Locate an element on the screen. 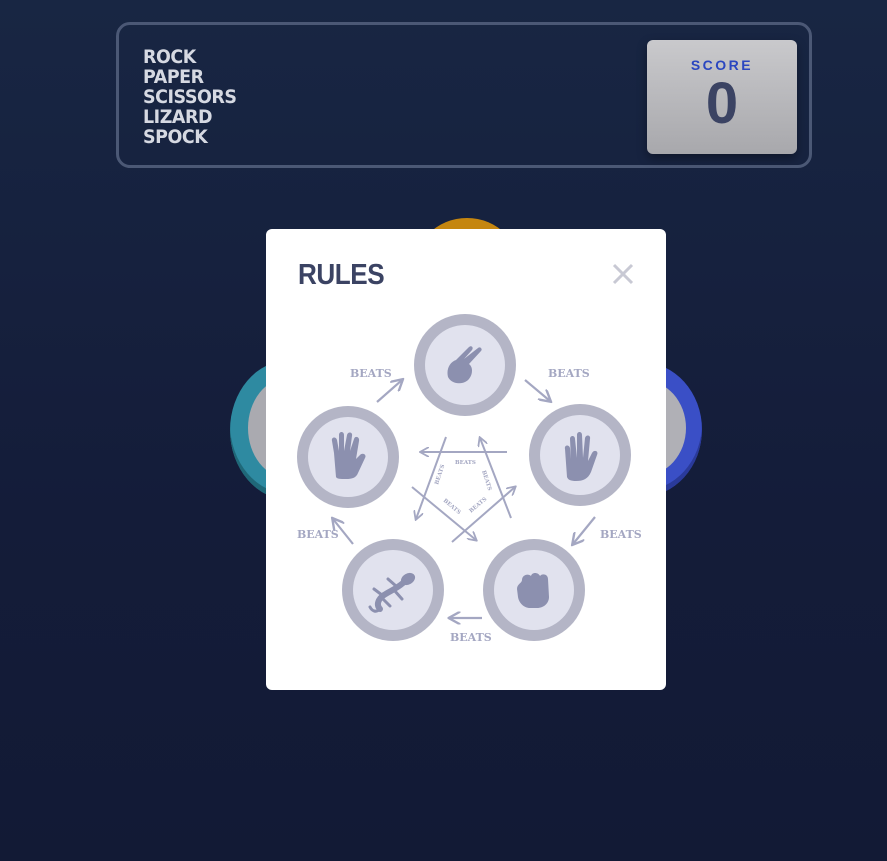 The height and width of the screenshot is (861, 887). scissors-node is located at coordinates (465, 365).